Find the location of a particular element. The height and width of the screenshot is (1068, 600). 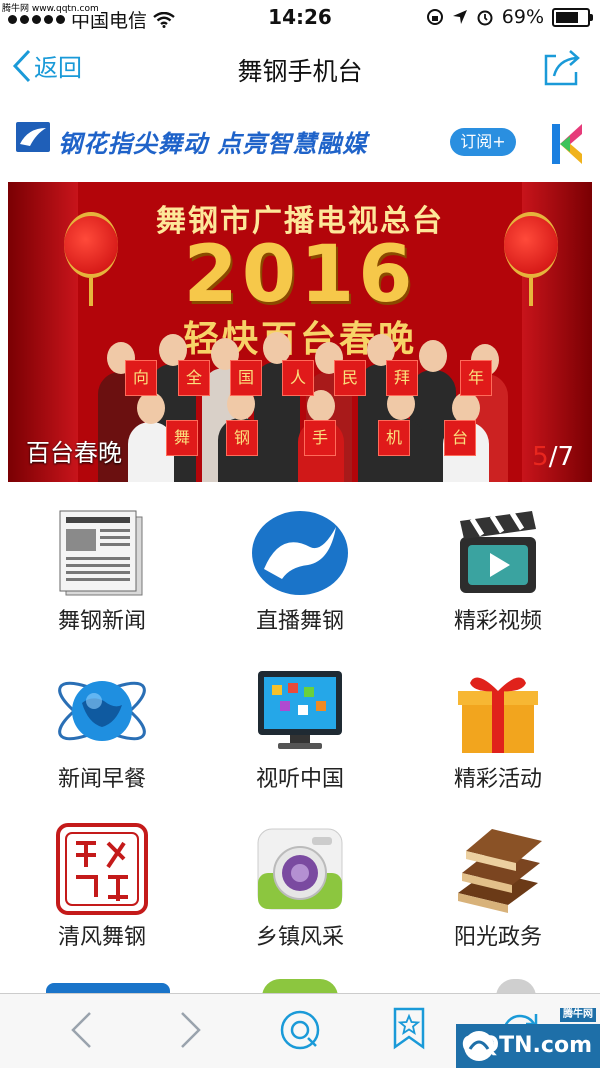

grid-item-clean-wind: 清风舞钢 is located at coordinates (102, 886).